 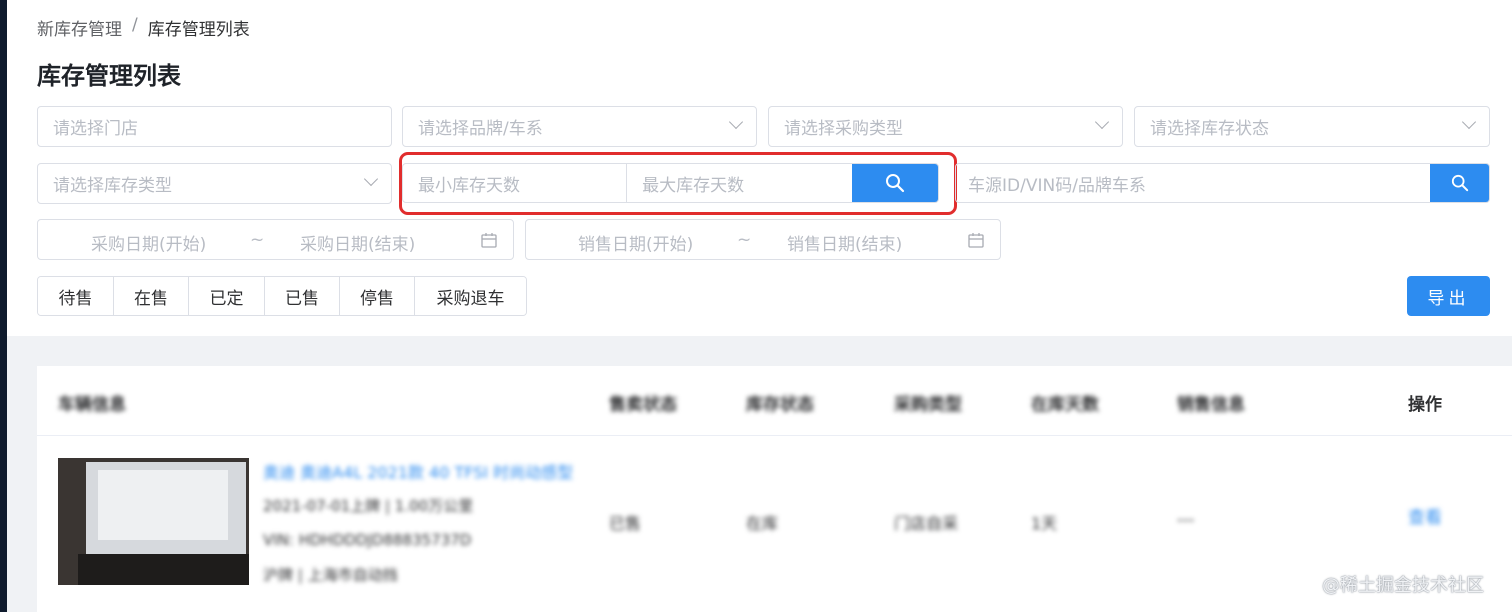 I want to click on purchase-type-placeholder: 请选择采购类型, so click(x=843, y=129).